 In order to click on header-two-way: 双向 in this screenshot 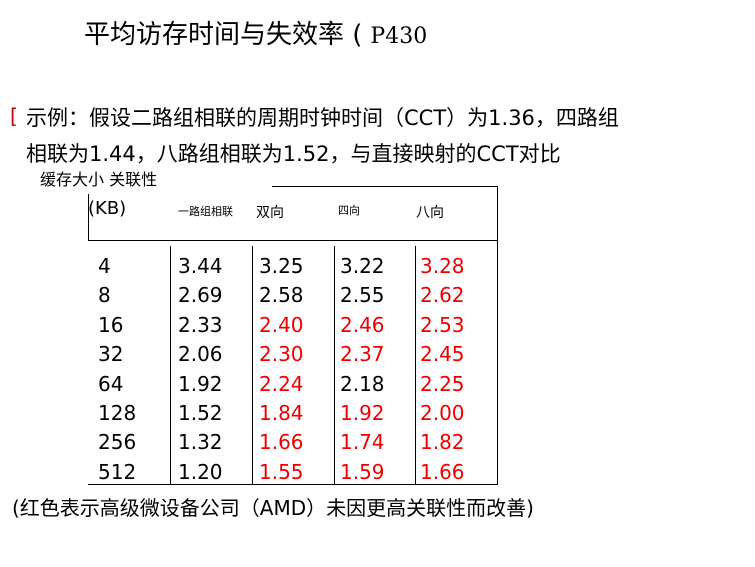, I will do `click(270, 213)`.